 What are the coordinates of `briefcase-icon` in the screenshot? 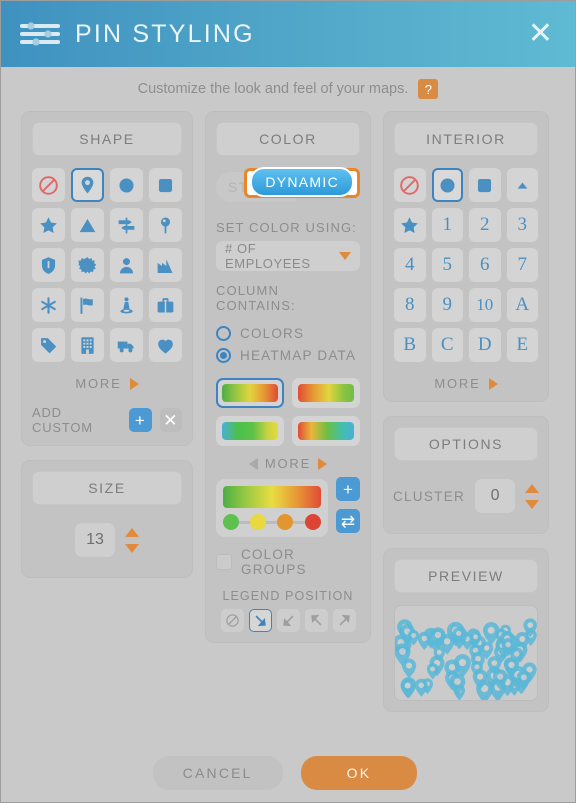 It's located at (165, 305).